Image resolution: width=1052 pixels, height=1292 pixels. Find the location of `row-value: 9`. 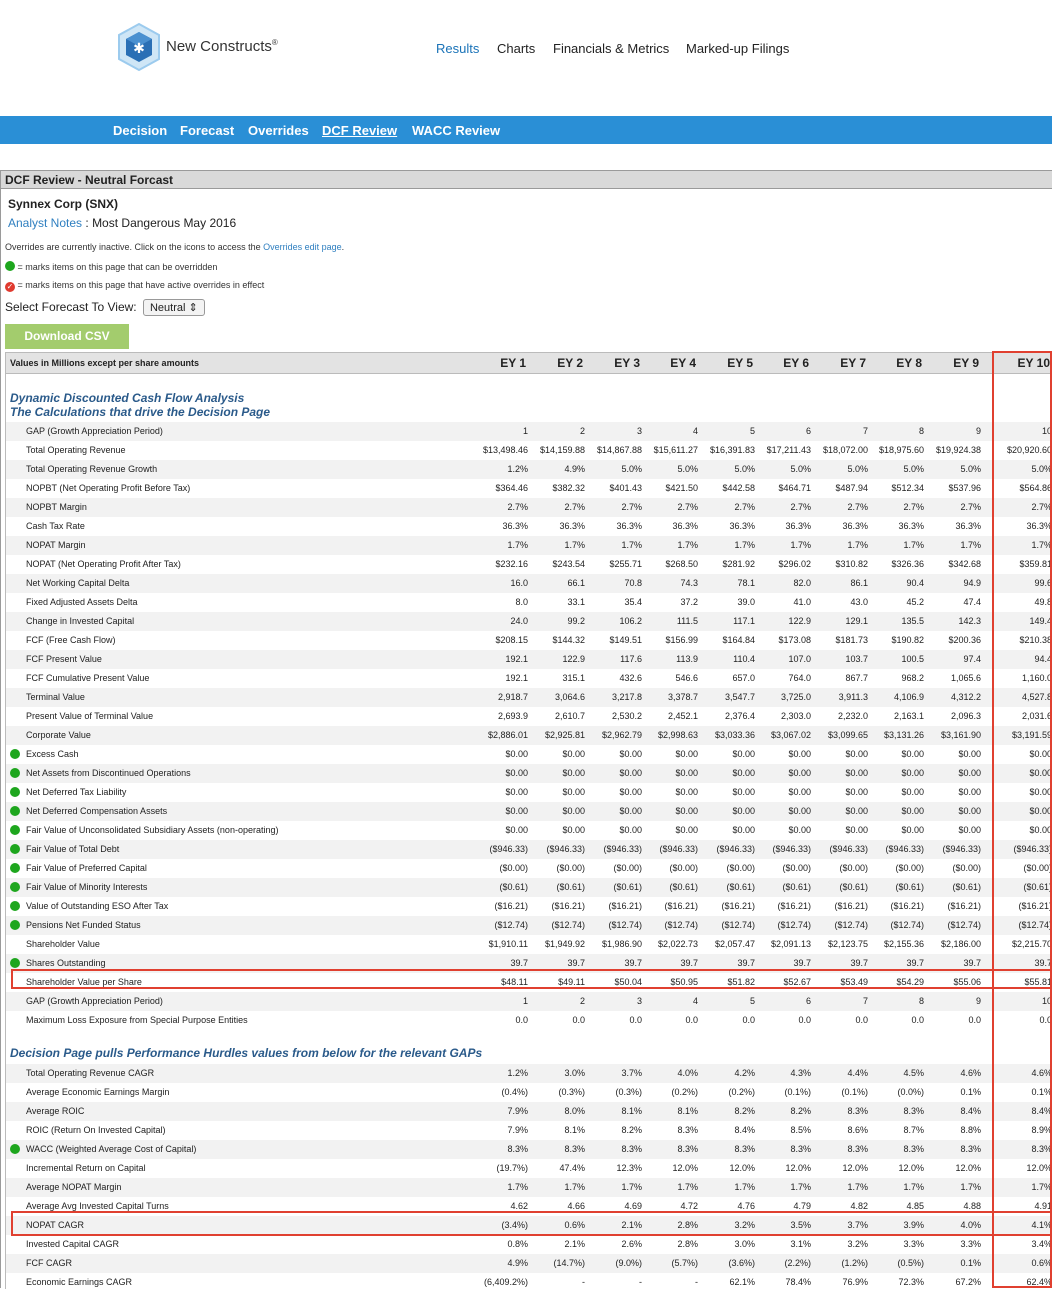

row-value: 9 is located at coordinates (978, 431).